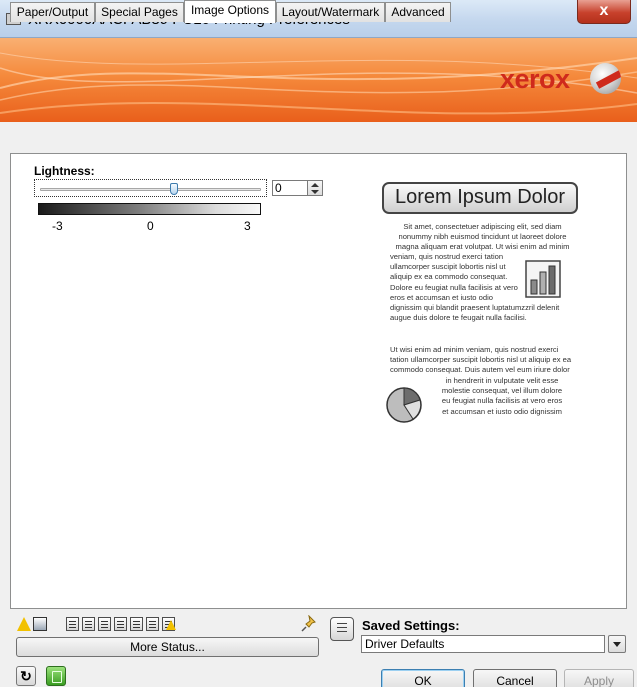 This screenshot has width=637, height=687. What do you see at coordinates (40, 624) in the screenshot?
I see `printer-status-icon` at bounding box center [40, 624].